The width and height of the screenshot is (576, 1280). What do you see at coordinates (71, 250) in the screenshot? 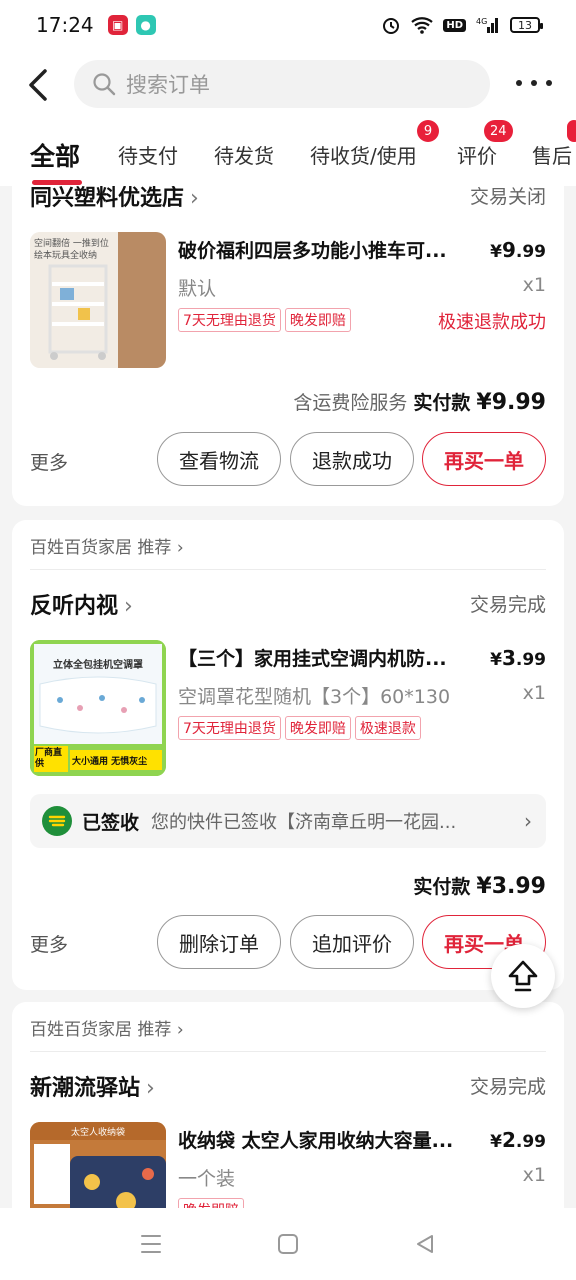
I see `thumbnail-caption: 空间翻倍 一推到位 绘本玩具全收纳` at bounding box center [71, 250].